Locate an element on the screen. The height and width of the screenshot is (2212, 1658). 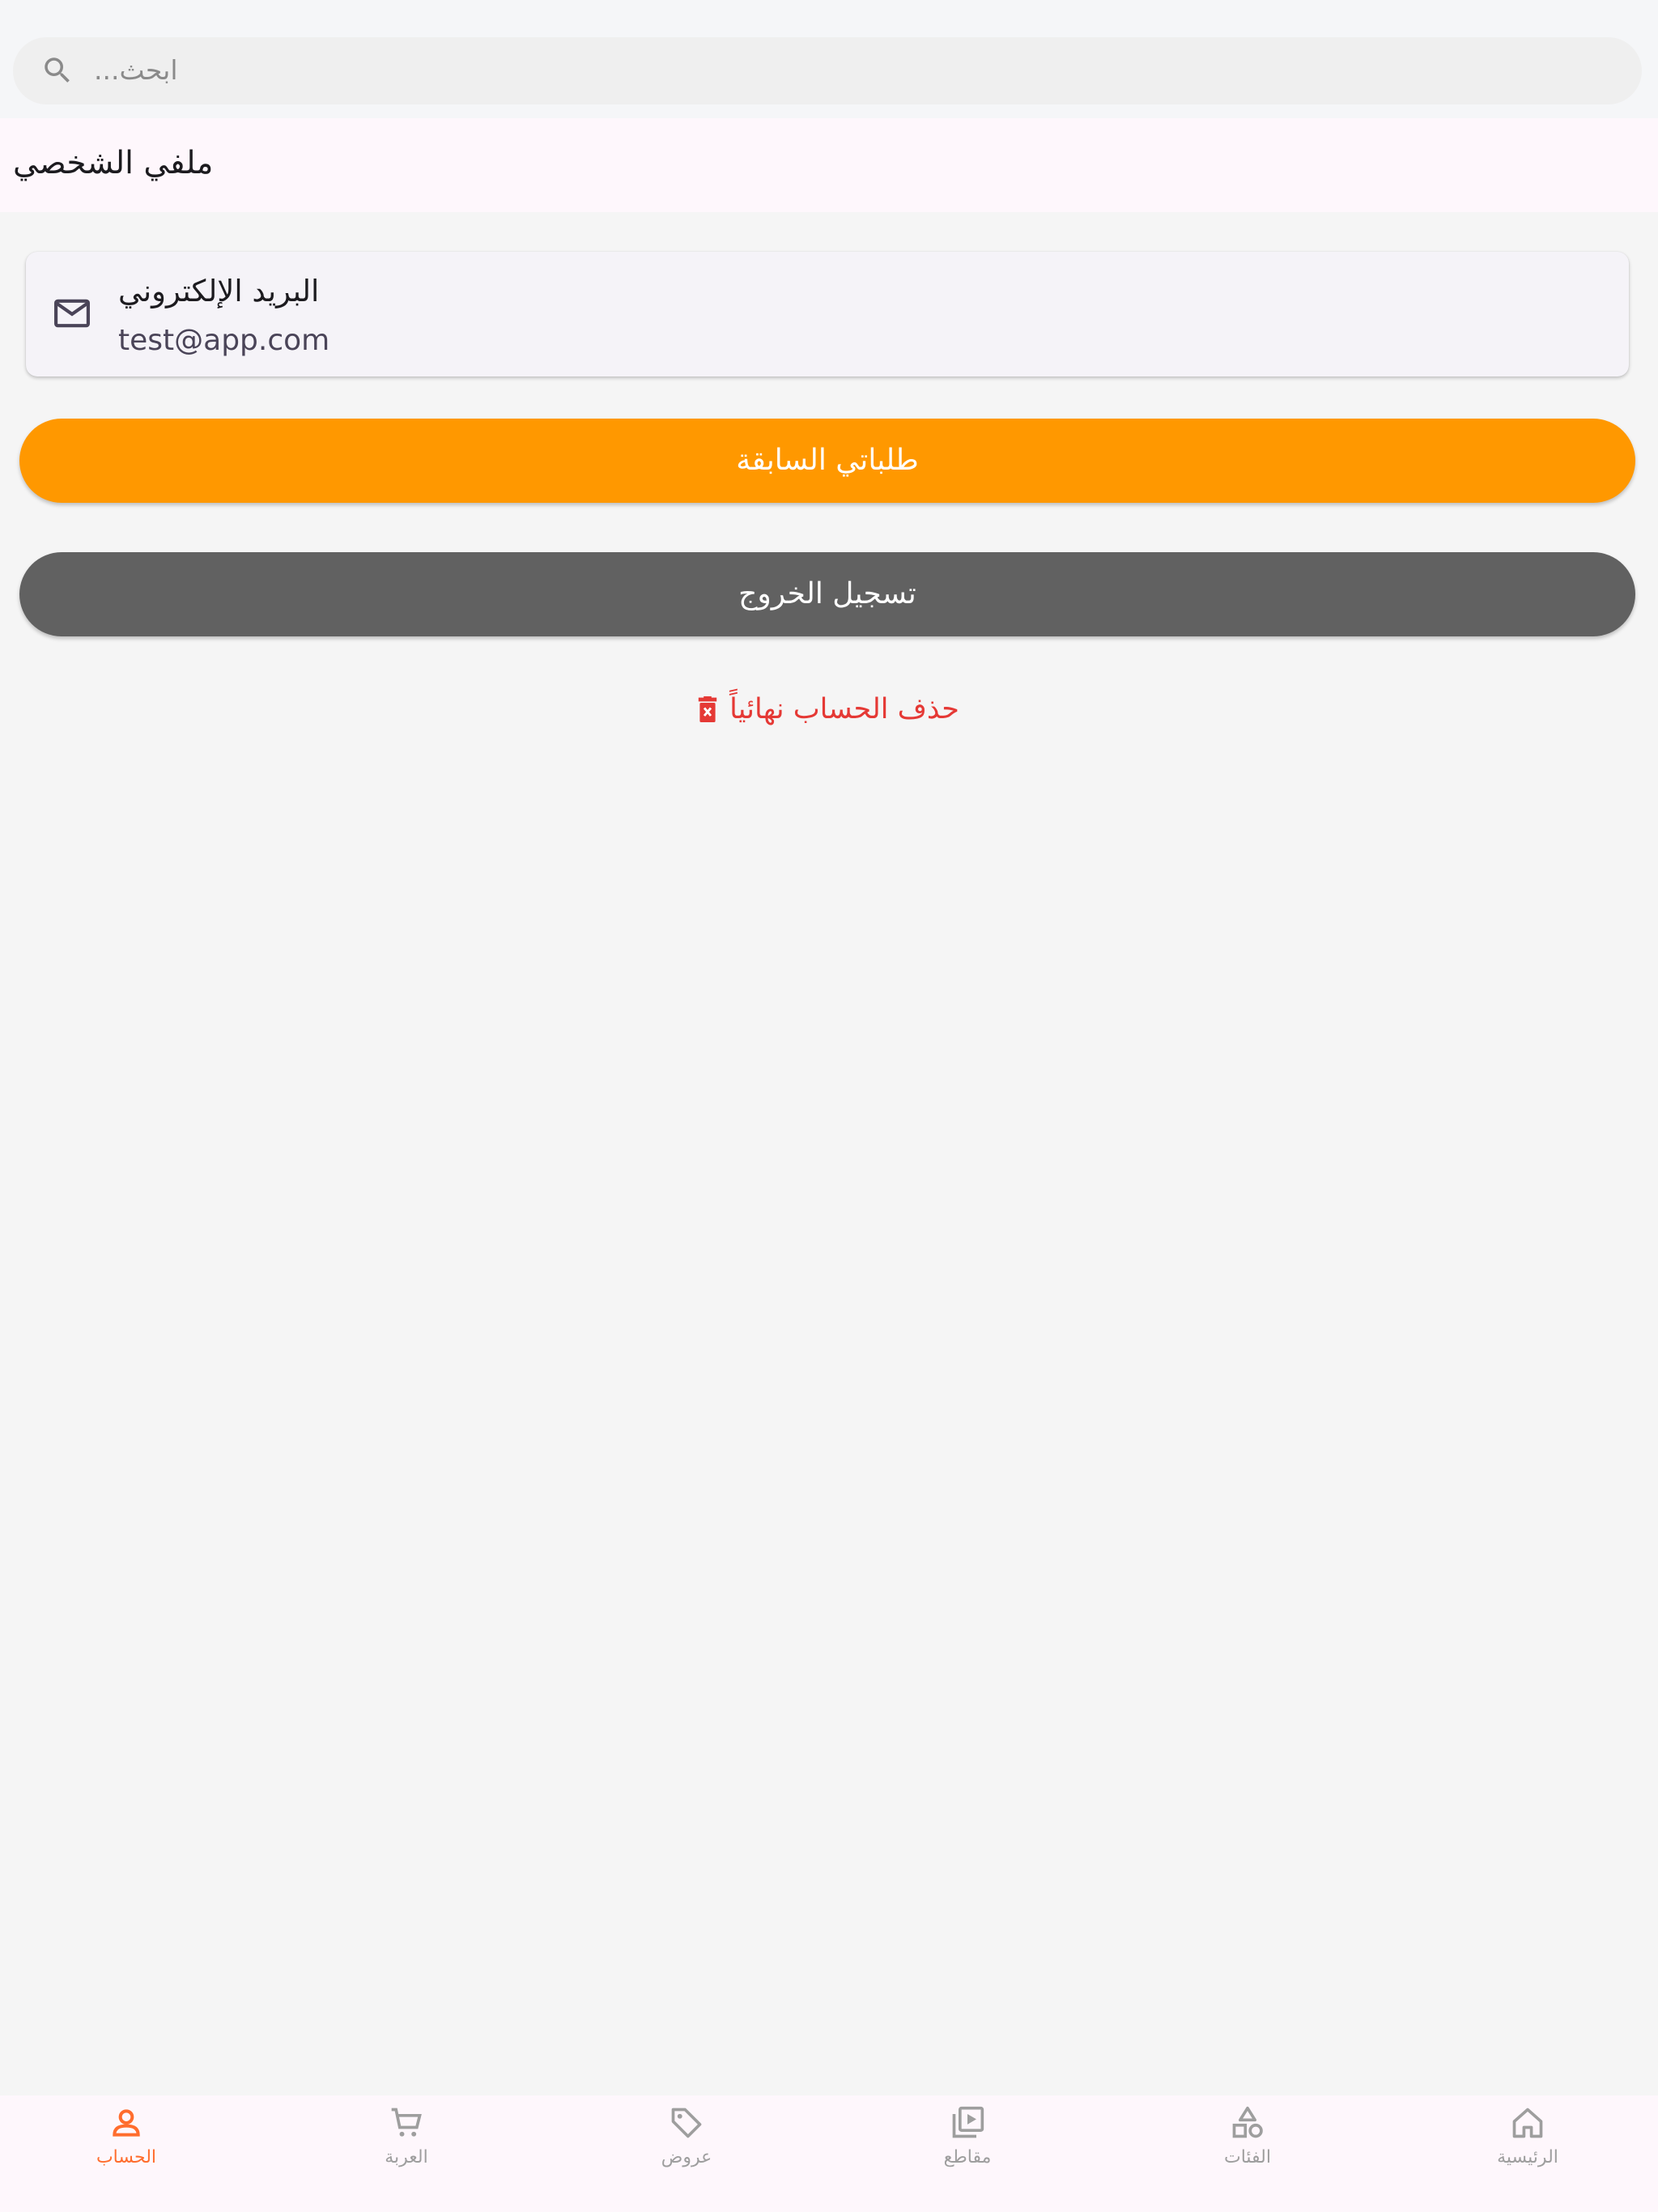
categories-icon is located at coordinates (1247, 2122).